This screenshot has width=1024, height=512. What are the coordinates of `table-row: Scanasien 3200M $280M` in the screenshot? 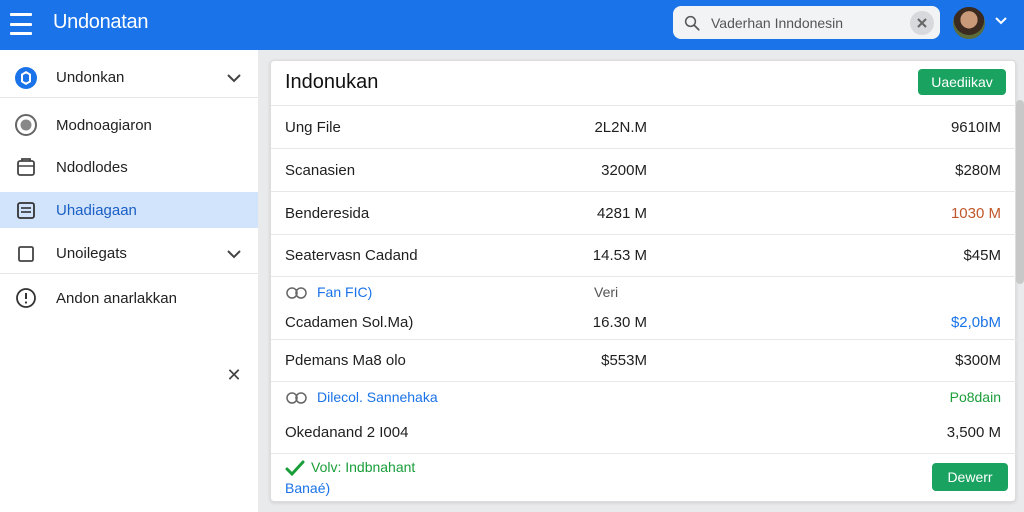 It's located at (644, 169).